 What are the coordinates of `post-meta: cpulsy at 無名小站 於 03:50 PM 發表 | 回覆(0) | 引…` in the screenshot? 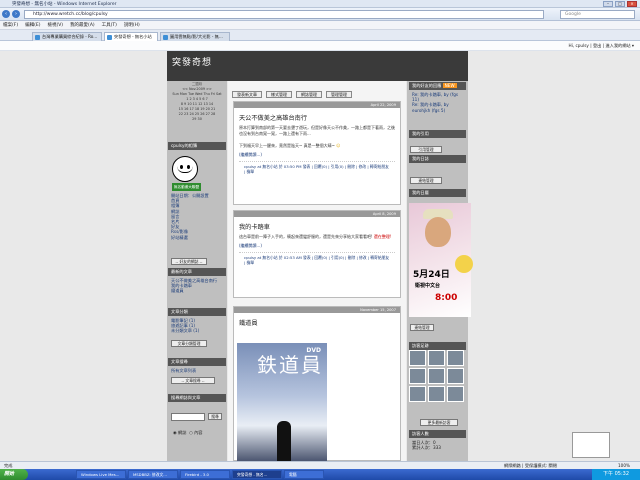 It's located at (317, 168).